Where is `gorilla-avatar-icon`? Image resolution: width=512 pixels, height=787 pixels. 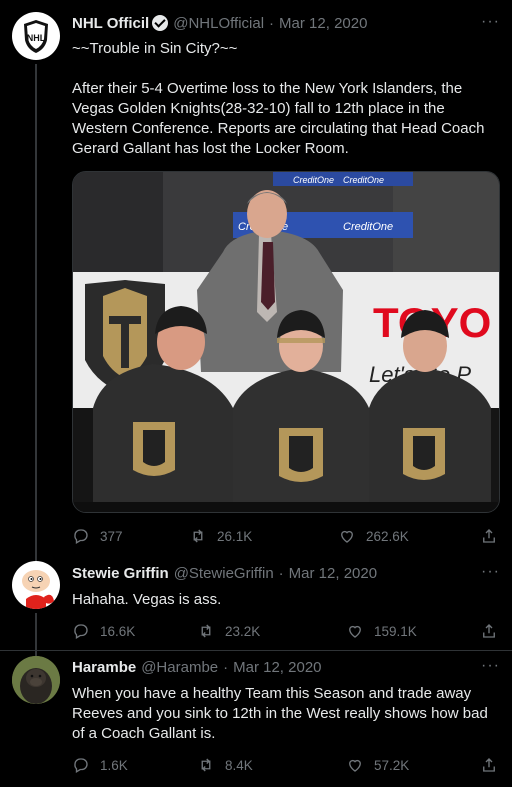 gorilla-avatar-icon is located at coordinates (36, 680).